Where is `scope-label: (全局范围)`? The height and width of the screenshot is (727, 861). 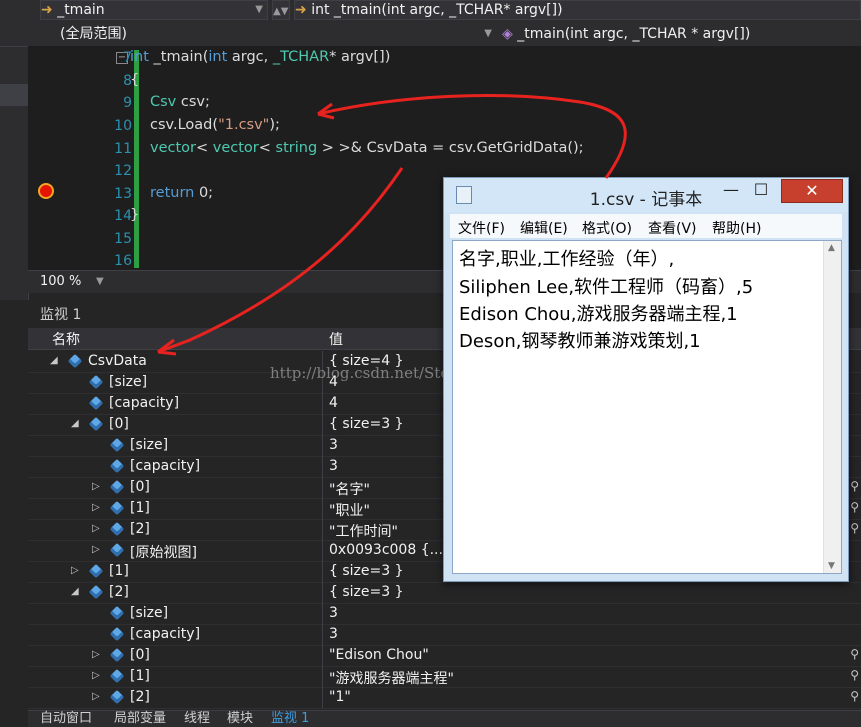
scope-label: (全局范围) is located at coordinates (93, 34).